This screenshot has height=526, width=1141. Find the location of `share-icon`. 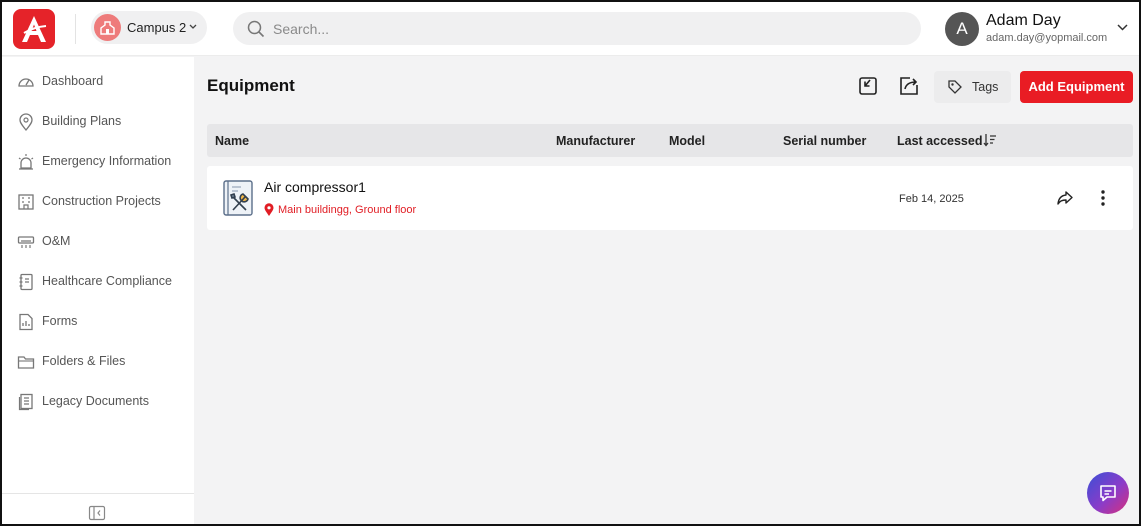

share-icon is located at coordinates (1065, 198).